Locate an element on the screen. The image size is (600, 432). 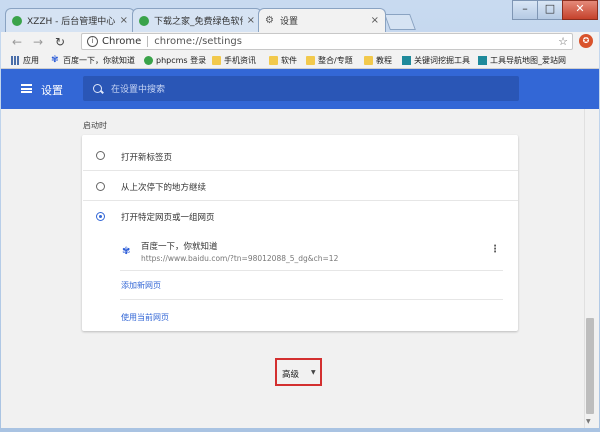
bookmark-baidu: ✾ 百度一下，你就知道 is located at coordinates (93, 60).